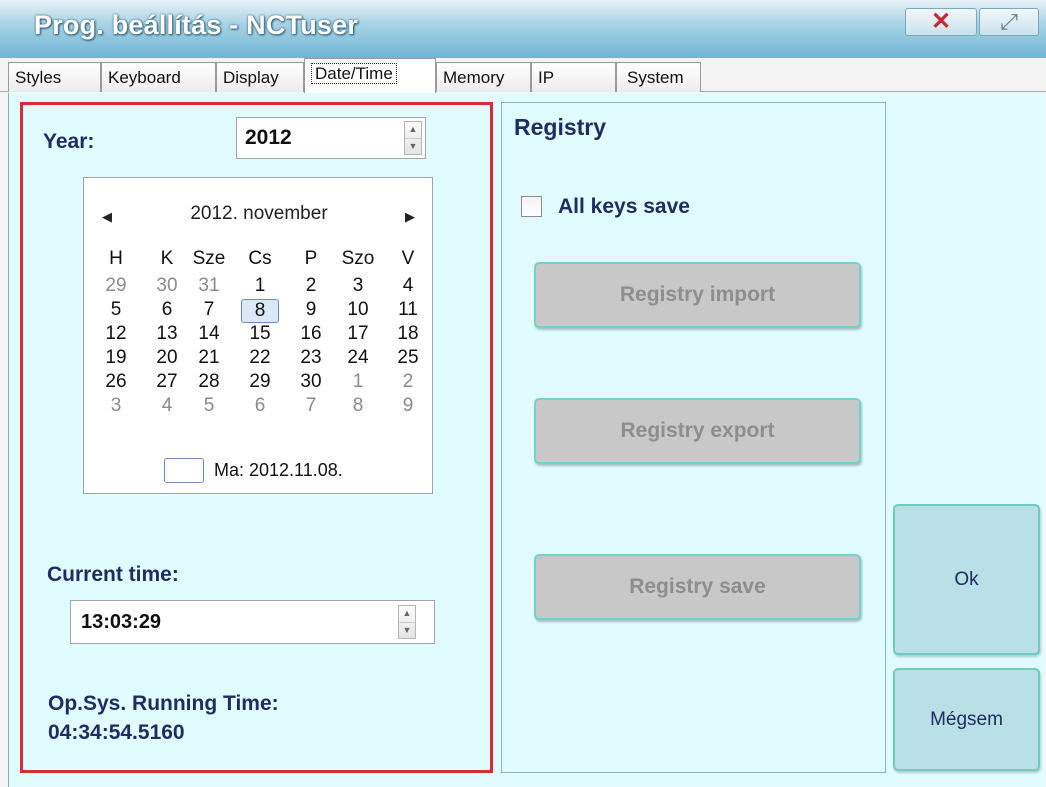  I want to click on calendar-day-label: 29, so click(116, 285).